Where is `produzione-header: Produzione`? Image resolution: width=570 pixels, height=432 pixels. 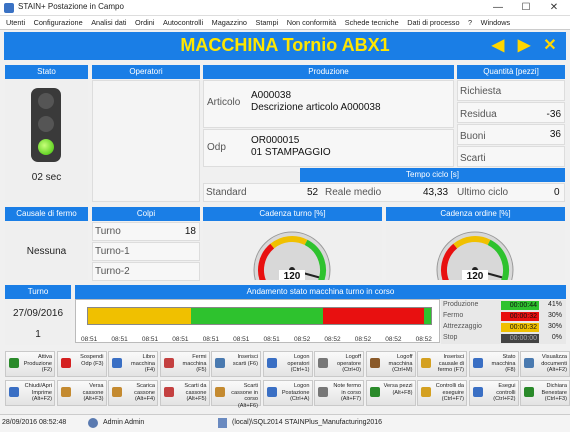 produzione-header: Produzione is located at coordinates (328, 72).